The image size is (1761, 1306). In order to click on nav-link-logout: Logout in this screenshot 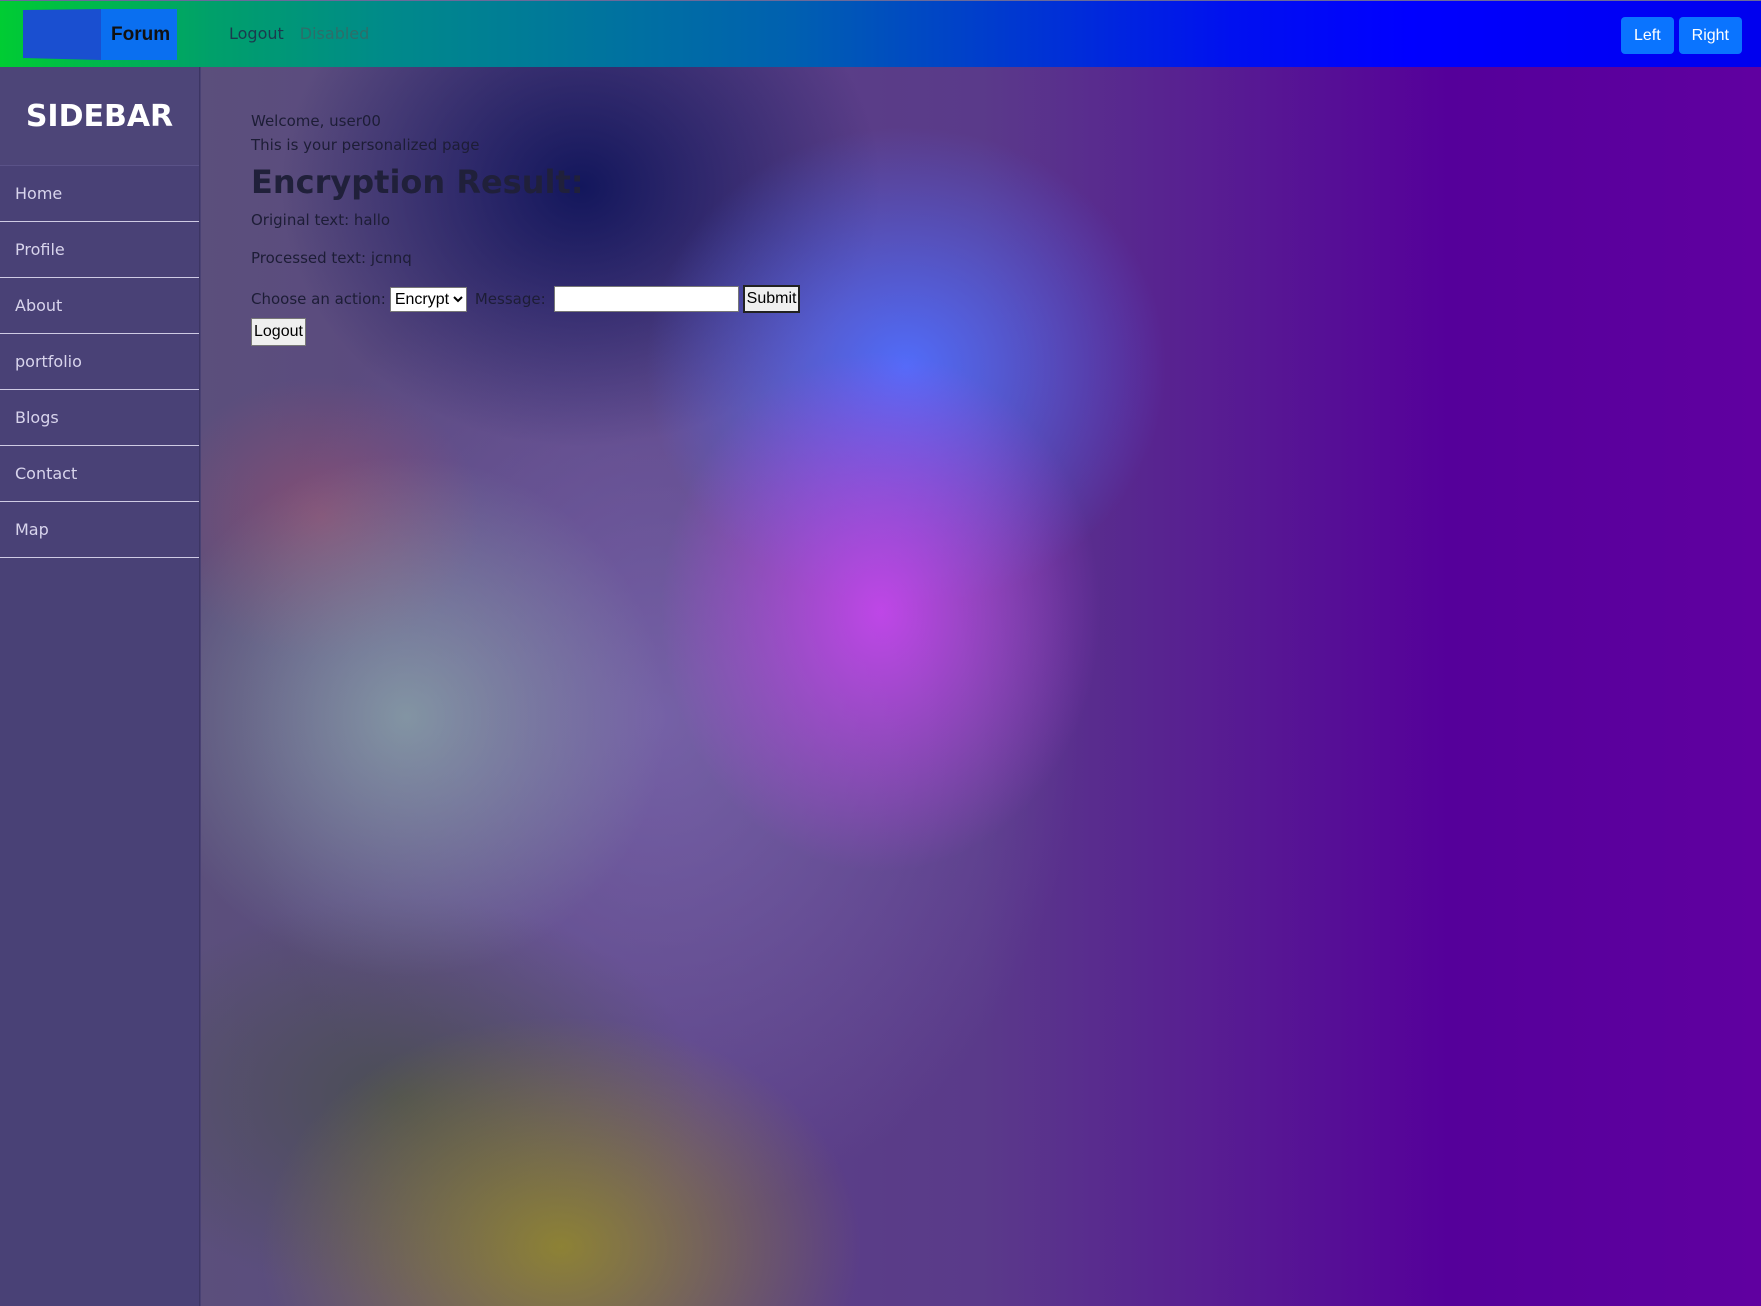, I will do `click(256, 33)`.